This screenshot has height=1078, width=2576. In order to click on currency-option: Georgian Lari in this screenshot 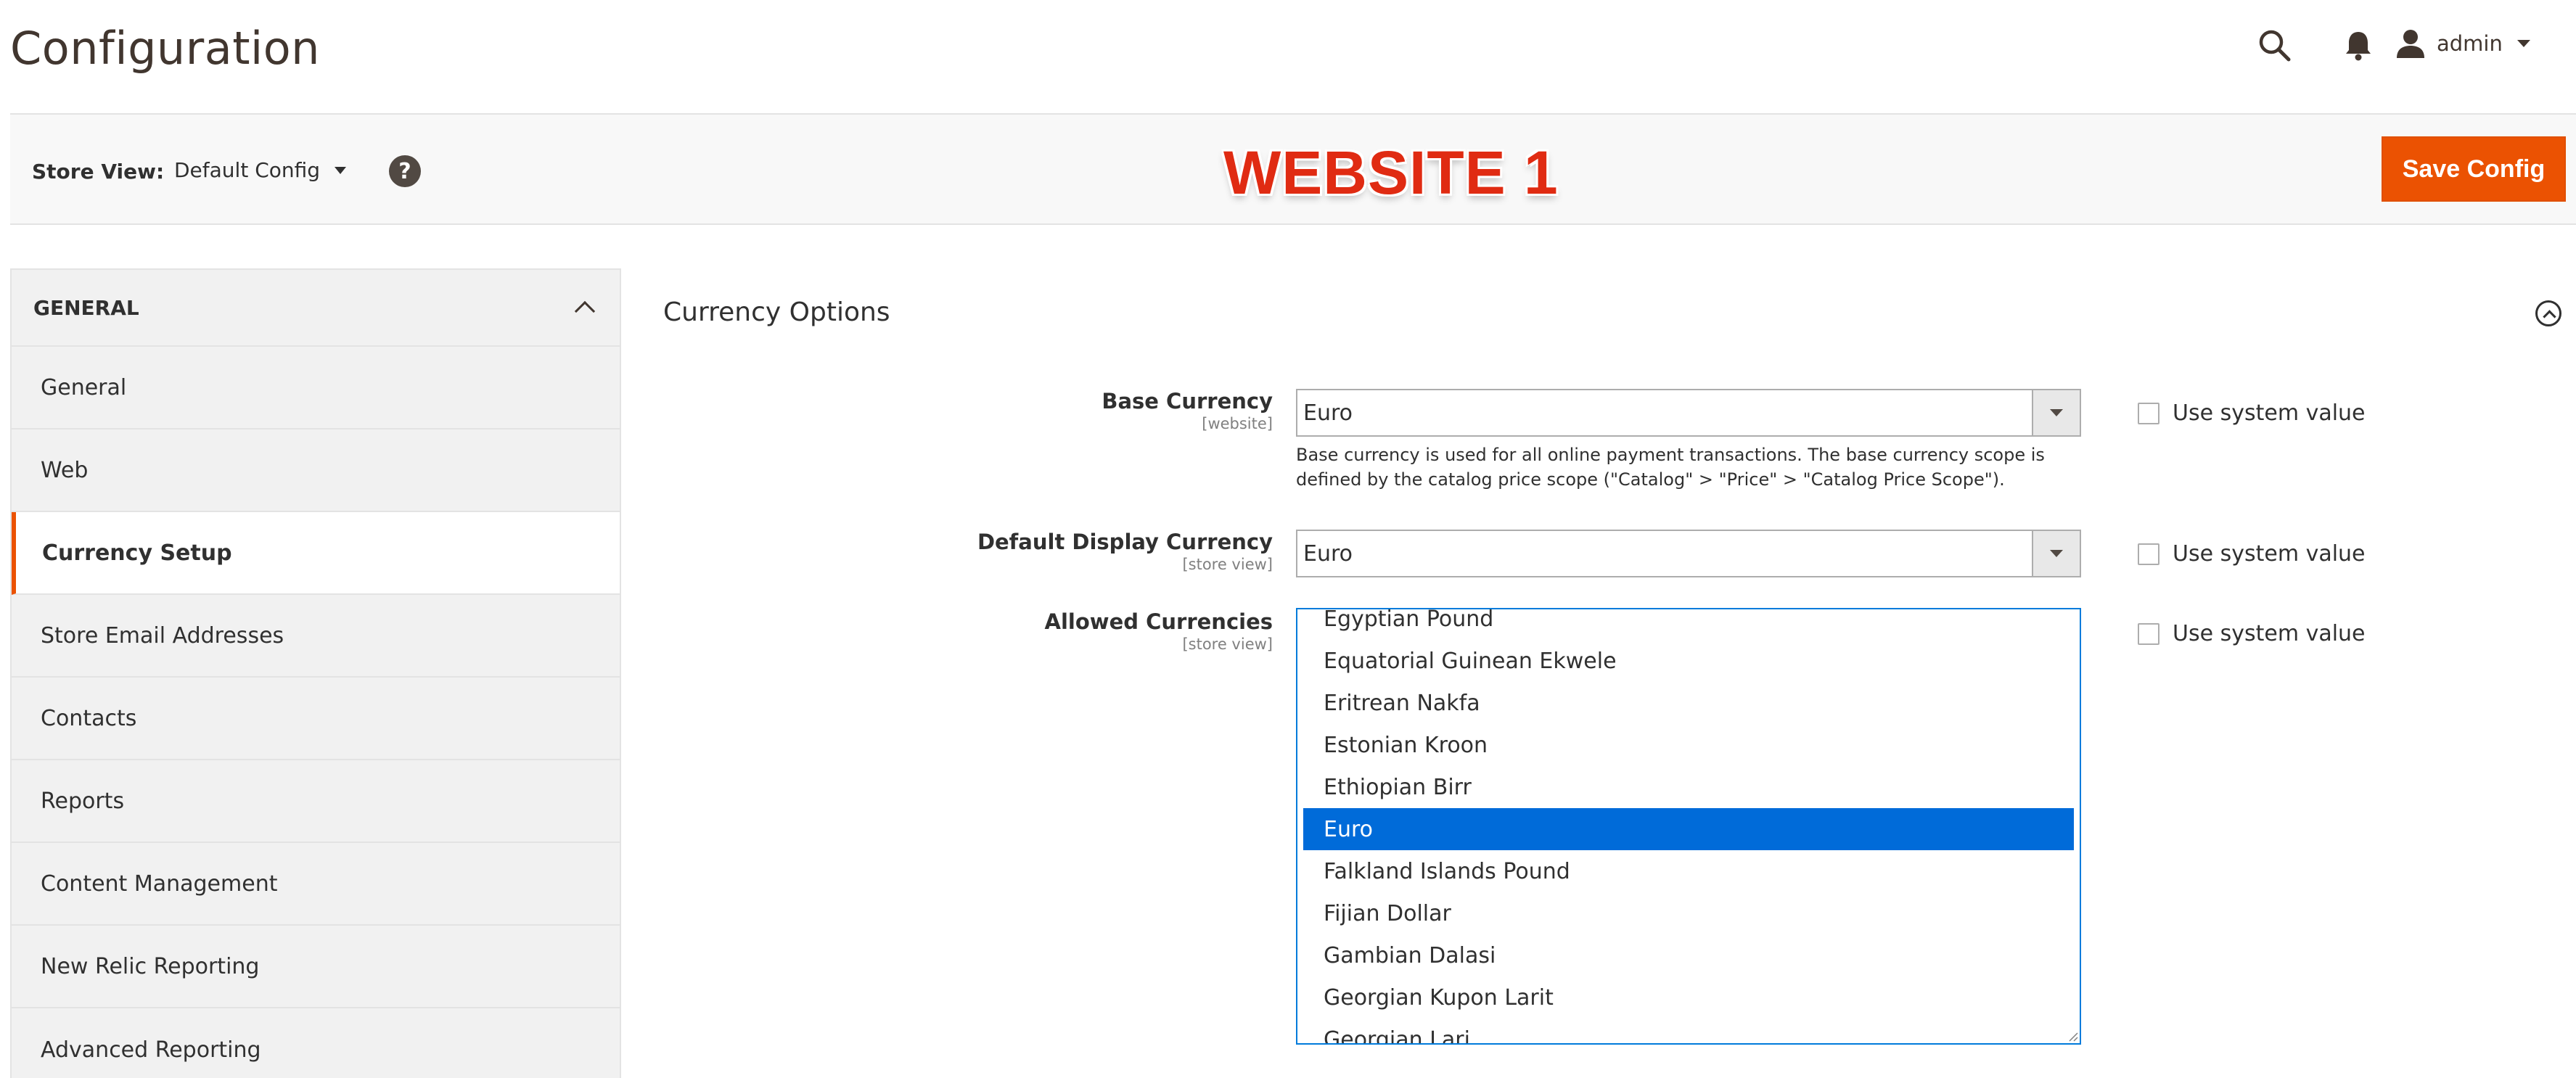, I will do `click(1688, 1031)`.